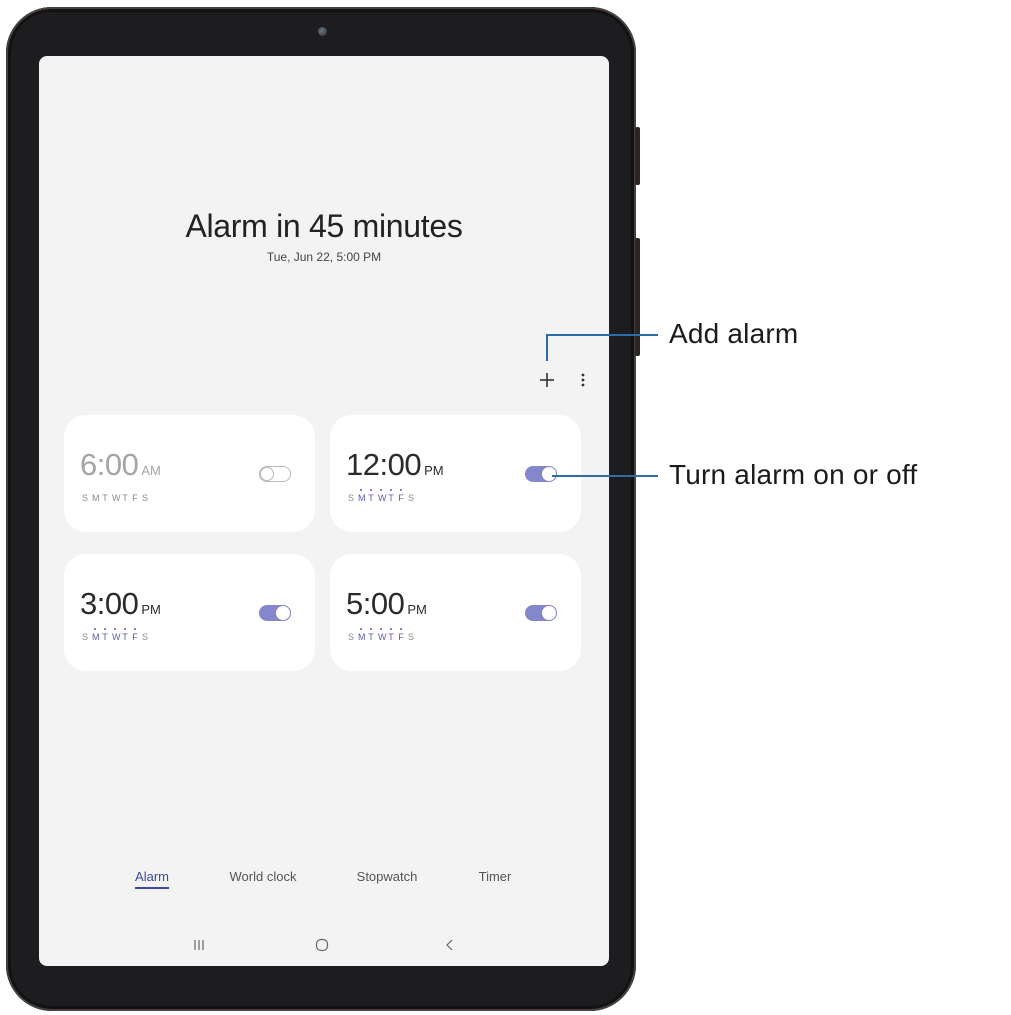  Describe the element at coordinates (324, 257) in the screenshot. I see `next-alarm-datetime: Tue, Jun 22, 5:00 PM` at that location.